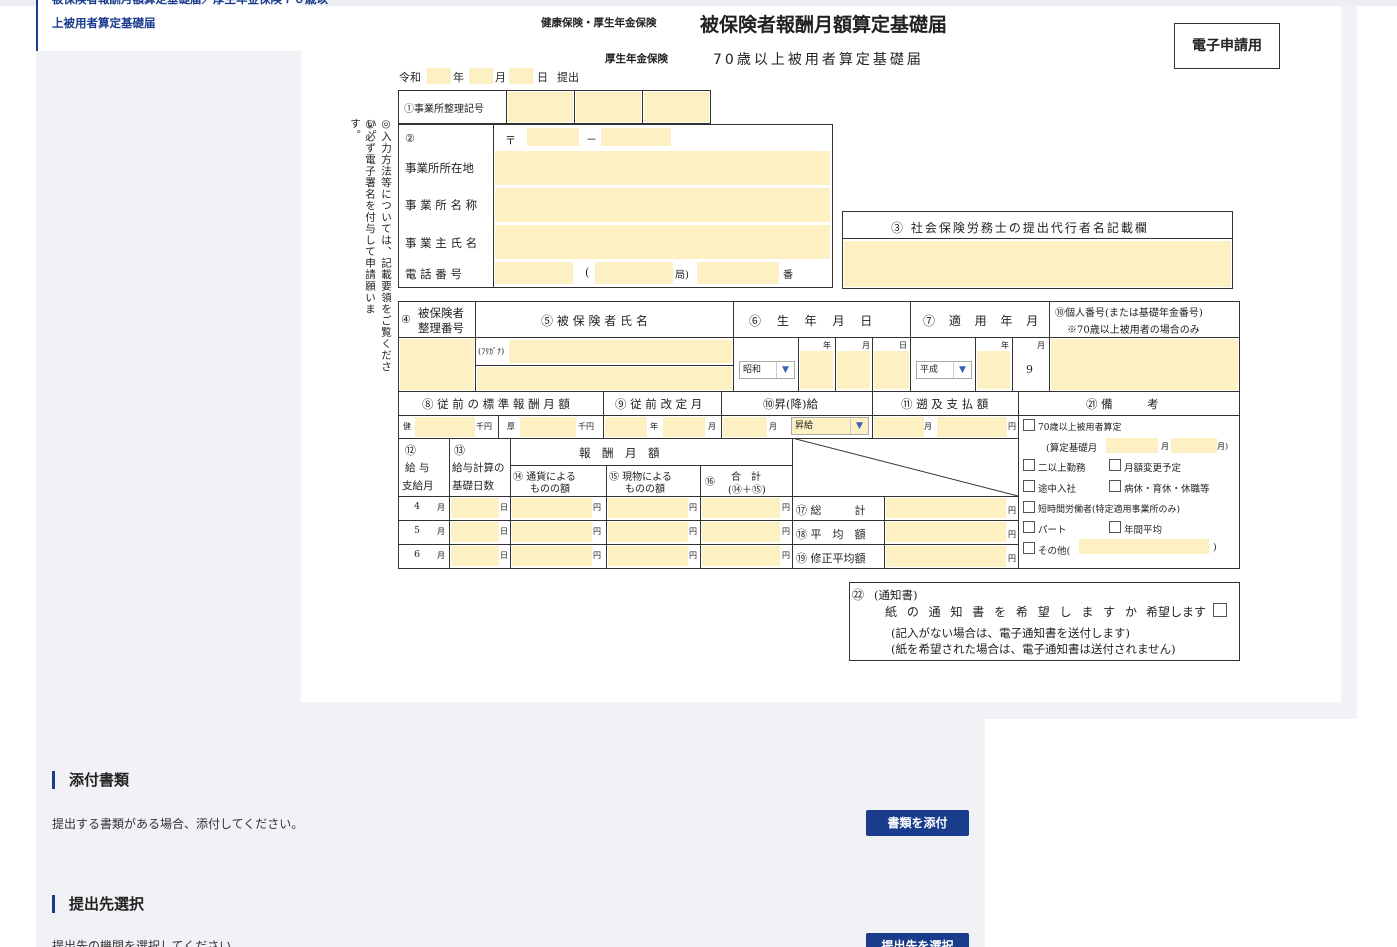  I want to click on postal-mark: 〒, so click(510, 140).